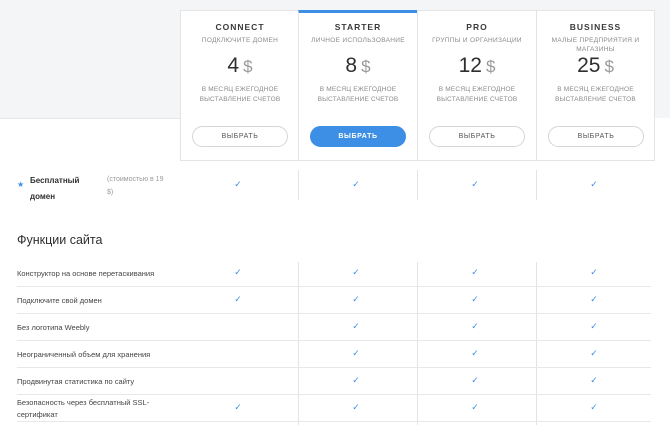 Image resolution: width=670 pixels, height=425 pixels. What do you see at coordinates (84, 354) in the screenshot?
I see `feature-label: Неограниченный объем для хранения` at bounding box center [84, 354].